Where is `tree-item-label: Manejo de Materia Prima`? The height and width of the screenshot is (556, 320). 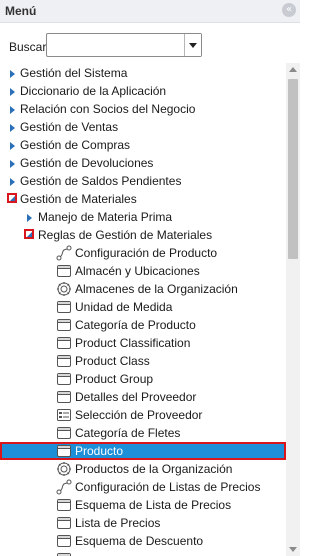 tree-item-label: Manejo de Materia Prima is located at coordinates (105, 217).